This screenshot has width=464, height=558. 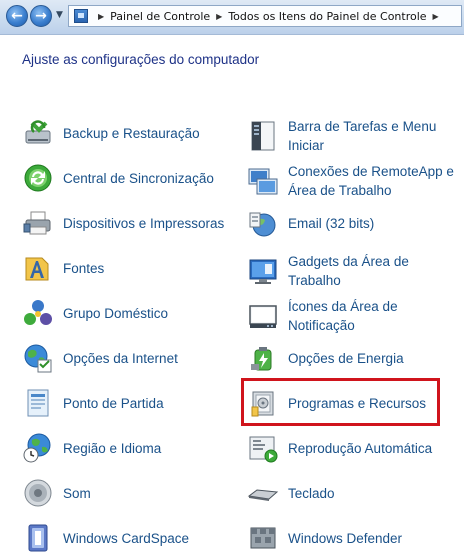 I want to click on item-notification-icons: Ícones da Área de Notificação, so click(x=337, y=316).